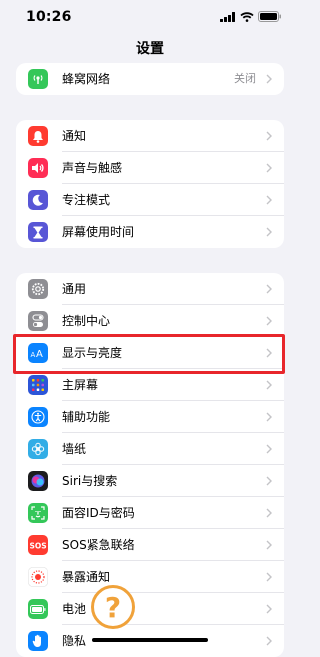 This screenshot has height=657, width=320. I want to click on battery-icon, so click(38, 609).